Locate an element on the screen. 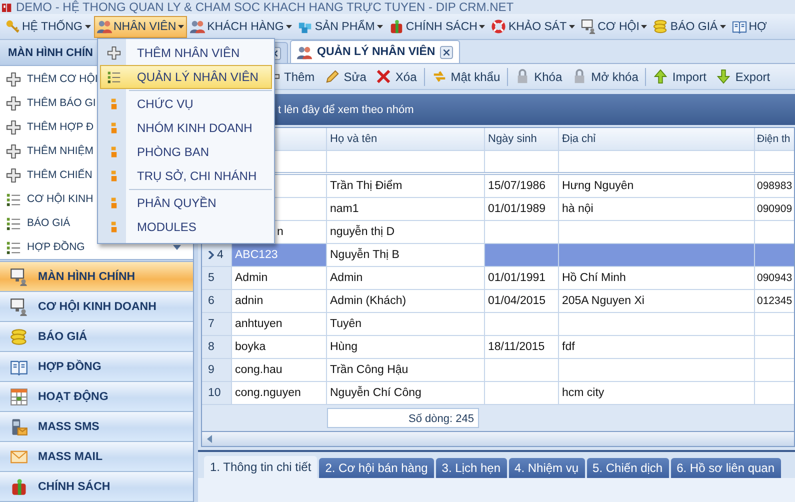 Image resolution: width=795 pixels, height=502 pixels. table-row: 6 adnin Admin (Khách) 01/04/2015 205A Nguyen Xi 012345 is located at coordinates (498, 301).